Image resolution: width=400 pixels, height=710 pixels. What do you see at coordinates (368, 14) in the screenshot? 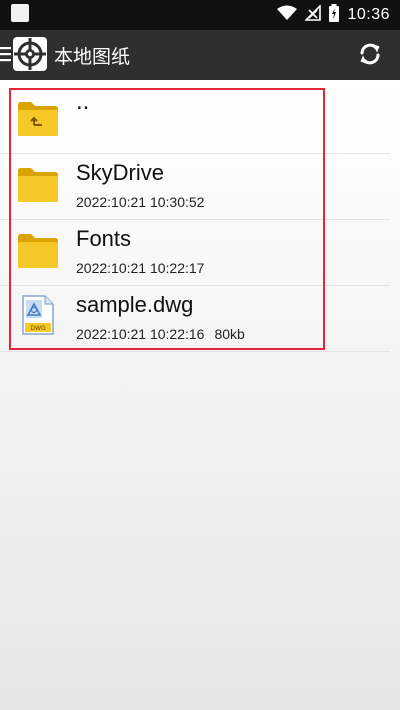
I see `status-time: 10:36` at bounding box center [368, 14].